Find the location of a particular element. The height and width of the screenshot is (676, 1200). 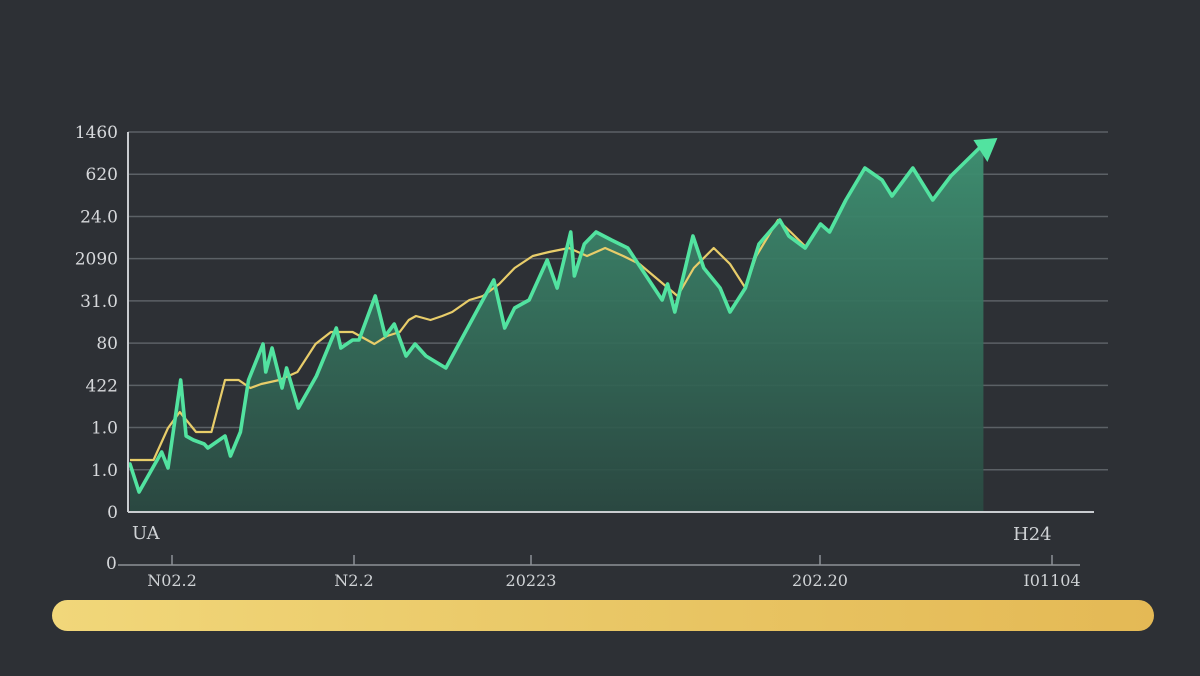

timeline-bar is located at coordinates (603, 615).